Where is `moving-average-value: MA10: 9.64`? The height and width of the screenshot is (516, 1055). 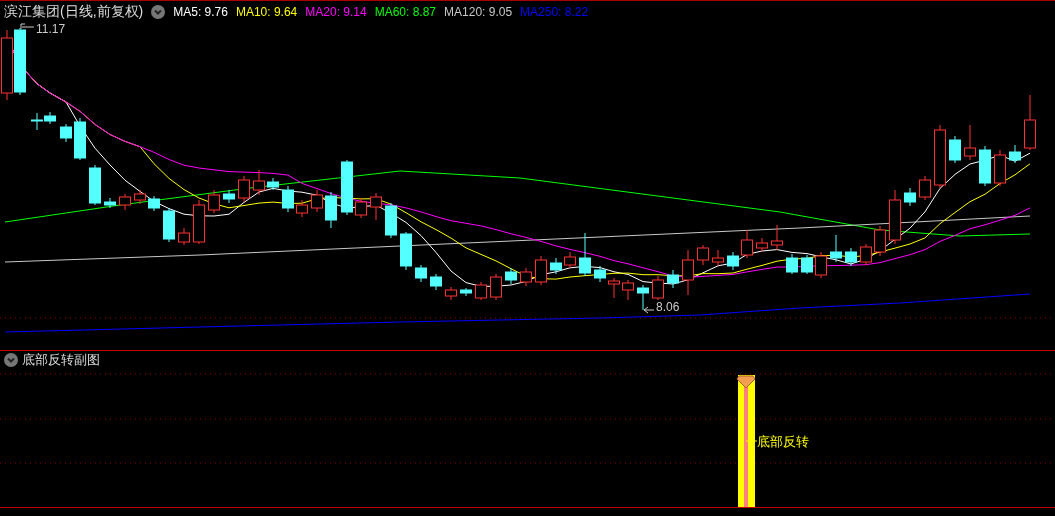 moving-average-value: MA10: 9.64 is located at coordinates (266, 11).